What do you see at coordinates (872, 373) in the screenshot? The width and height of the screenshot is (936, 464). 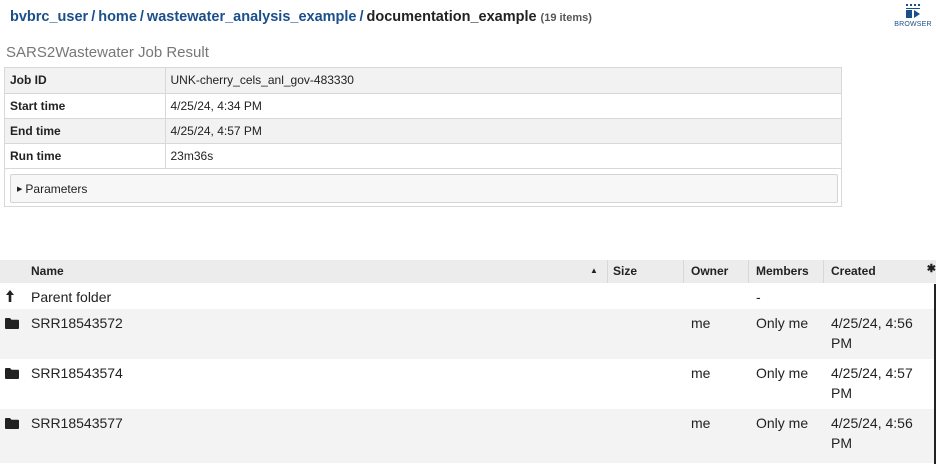 I see `row-created-date: 4/25/24, 4:57` at bounding box center [872, 373].